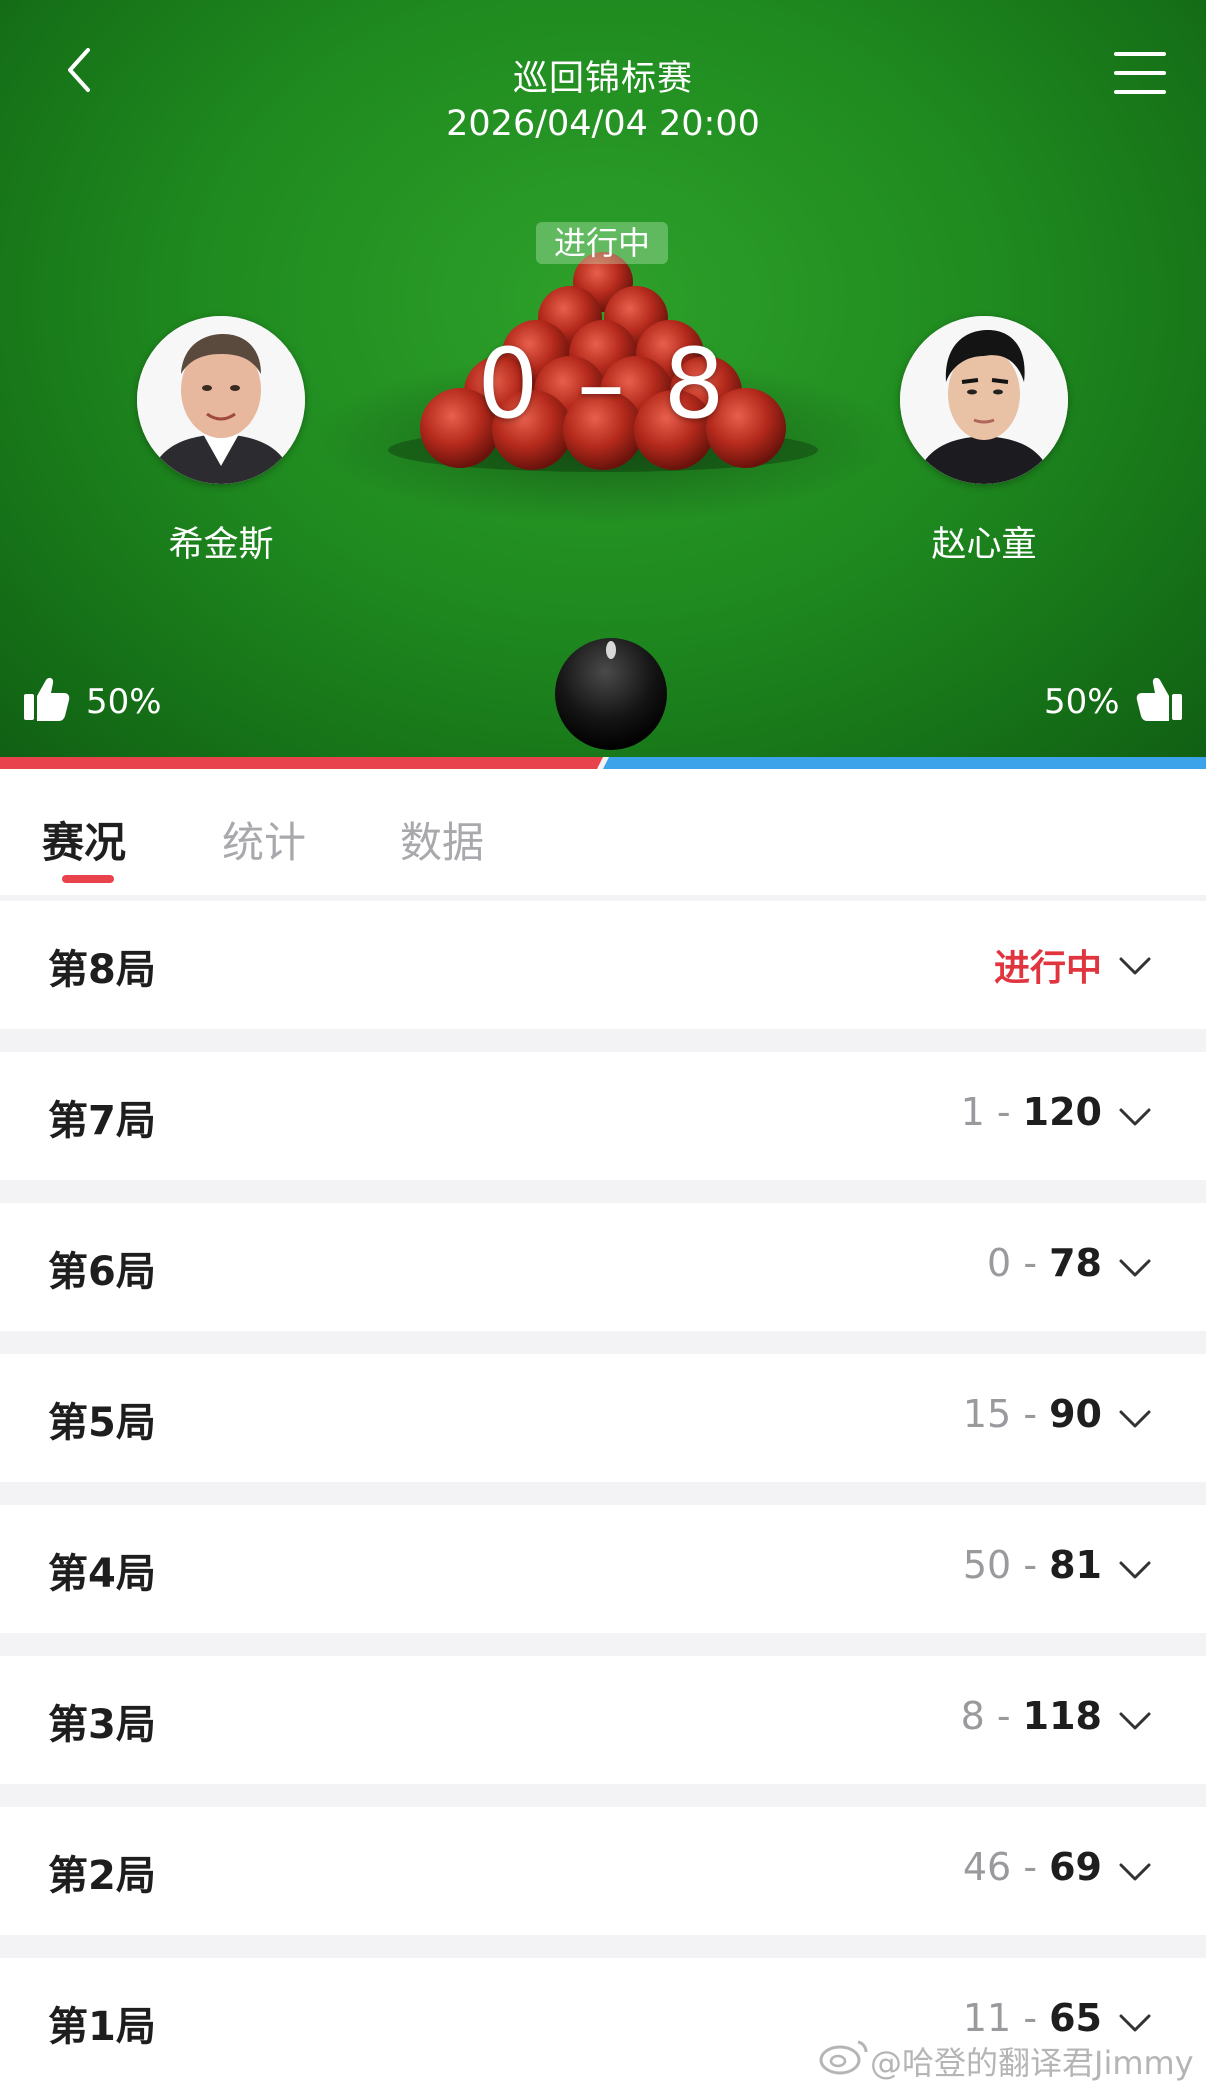 The image size is (1206, 2087). What do you see at coordinates (1075, 1414) in the screenshot?
I see `frame-score-right: 90` at bounding box center [1075, 1414].